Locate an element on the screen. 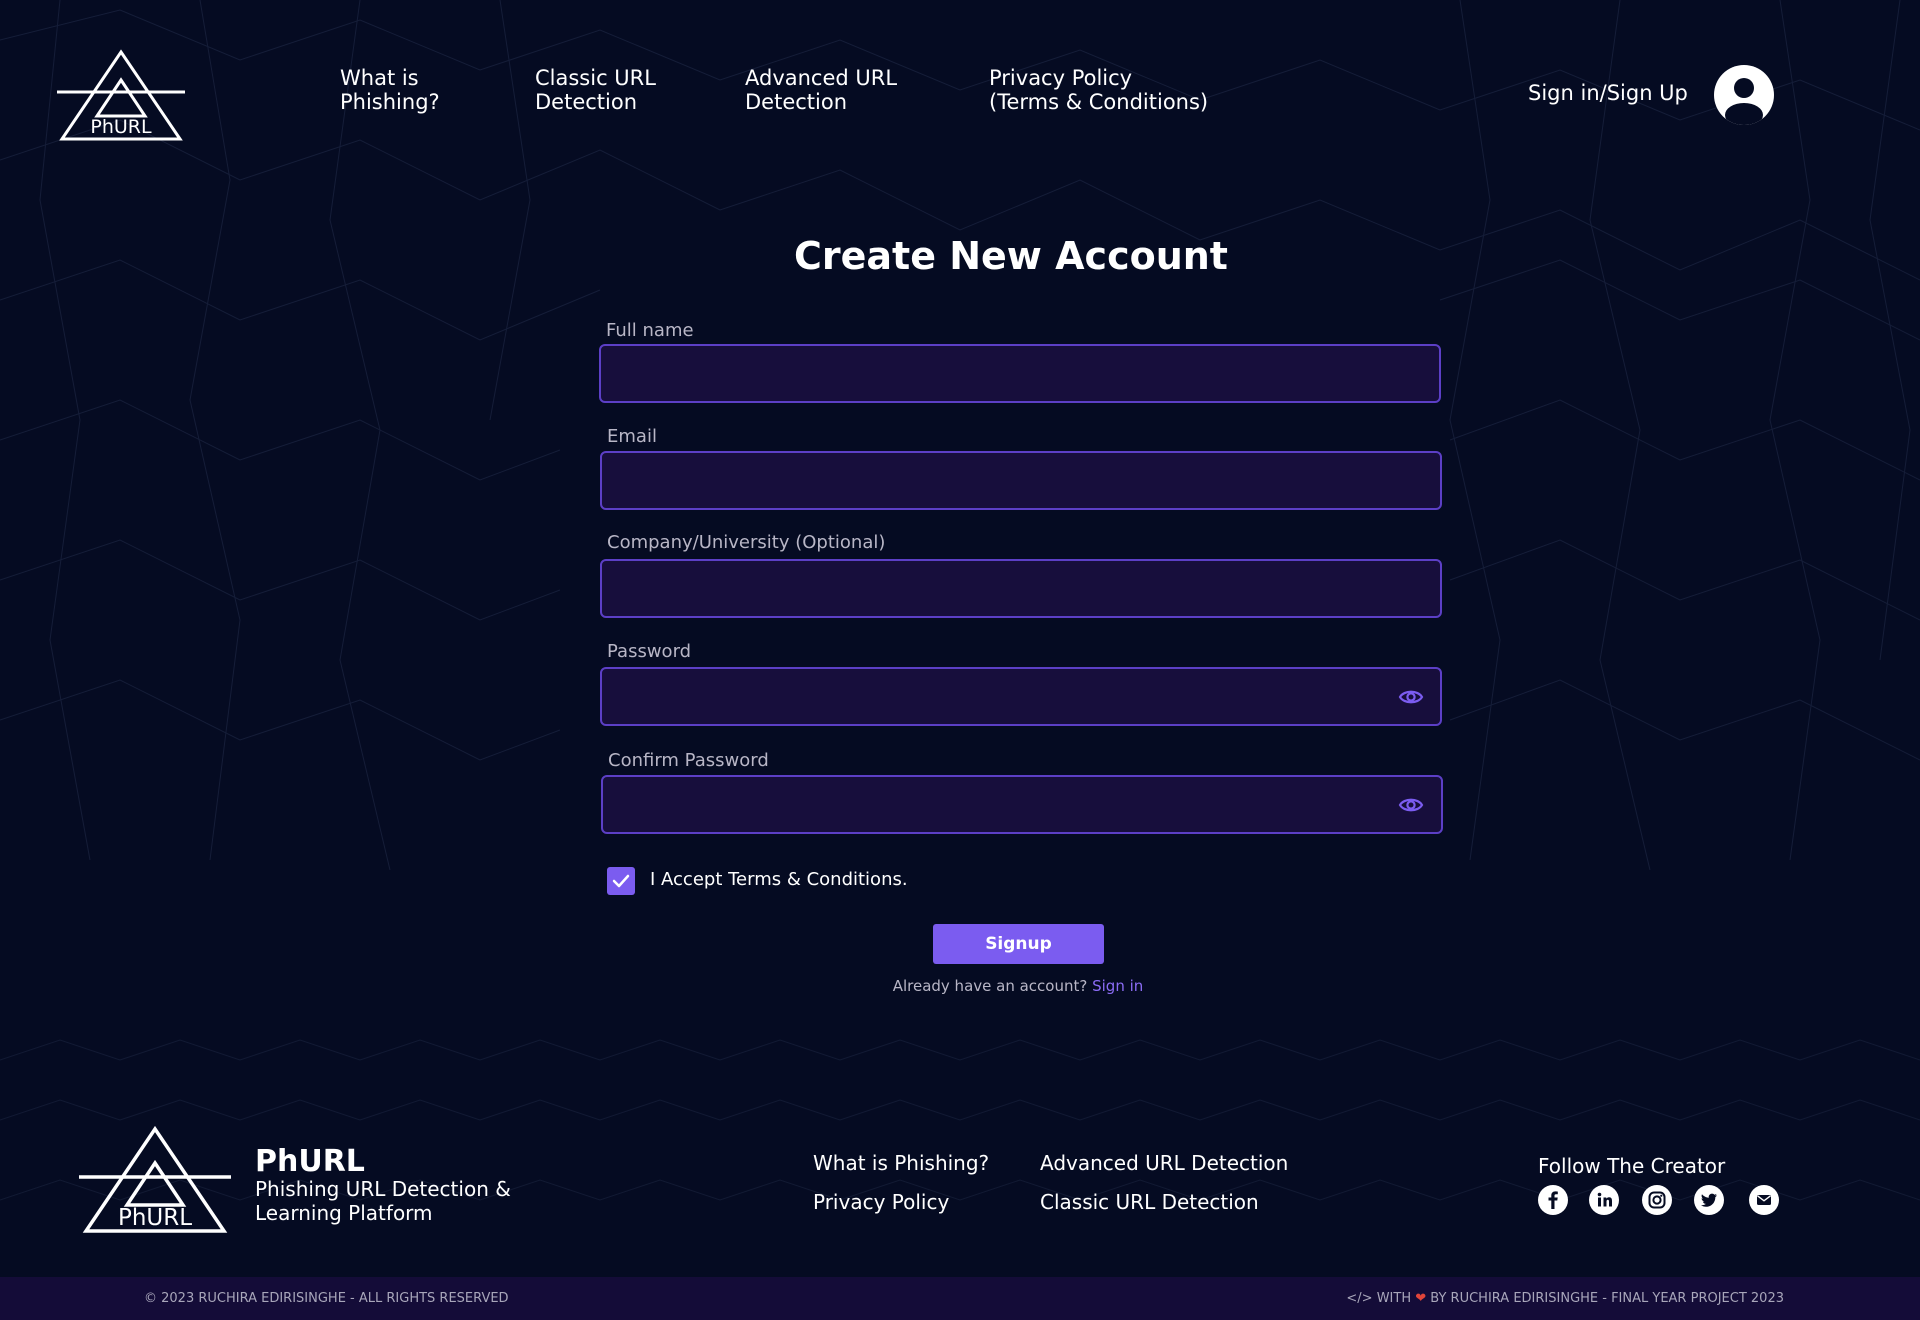  confirm-password-input is located at coordinates (1022, 804).